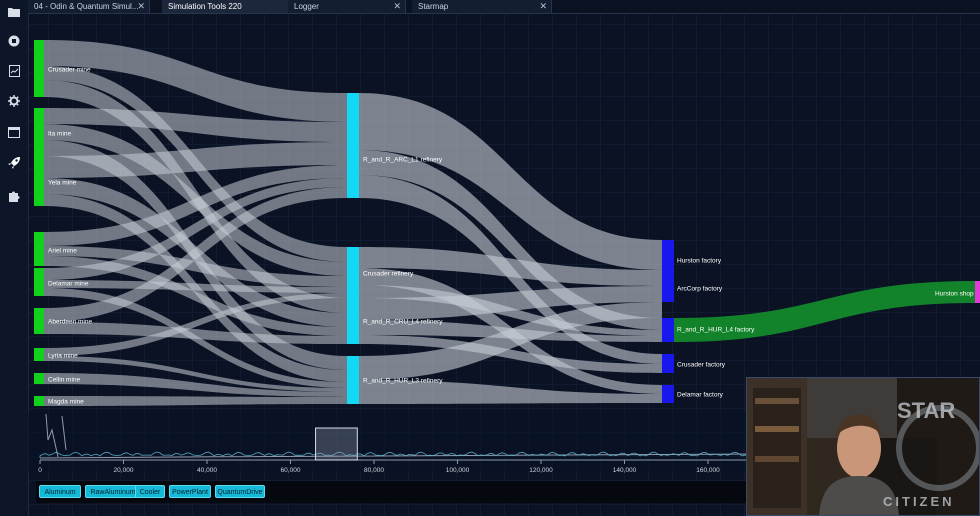 Image resolution: width=980 pixels, height=516 pixels. I want to click on left-toolbar, so click(14, 258).